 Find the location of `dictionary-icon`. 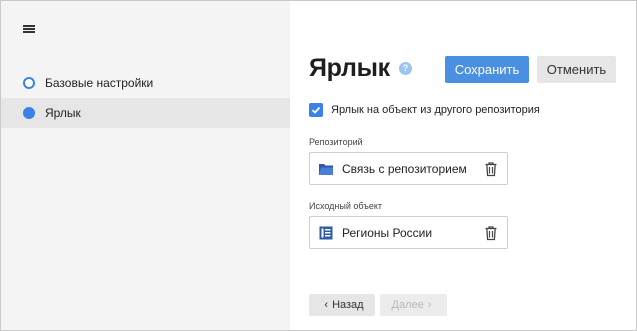

dictionary-icon is located at coordinates (326, 232).